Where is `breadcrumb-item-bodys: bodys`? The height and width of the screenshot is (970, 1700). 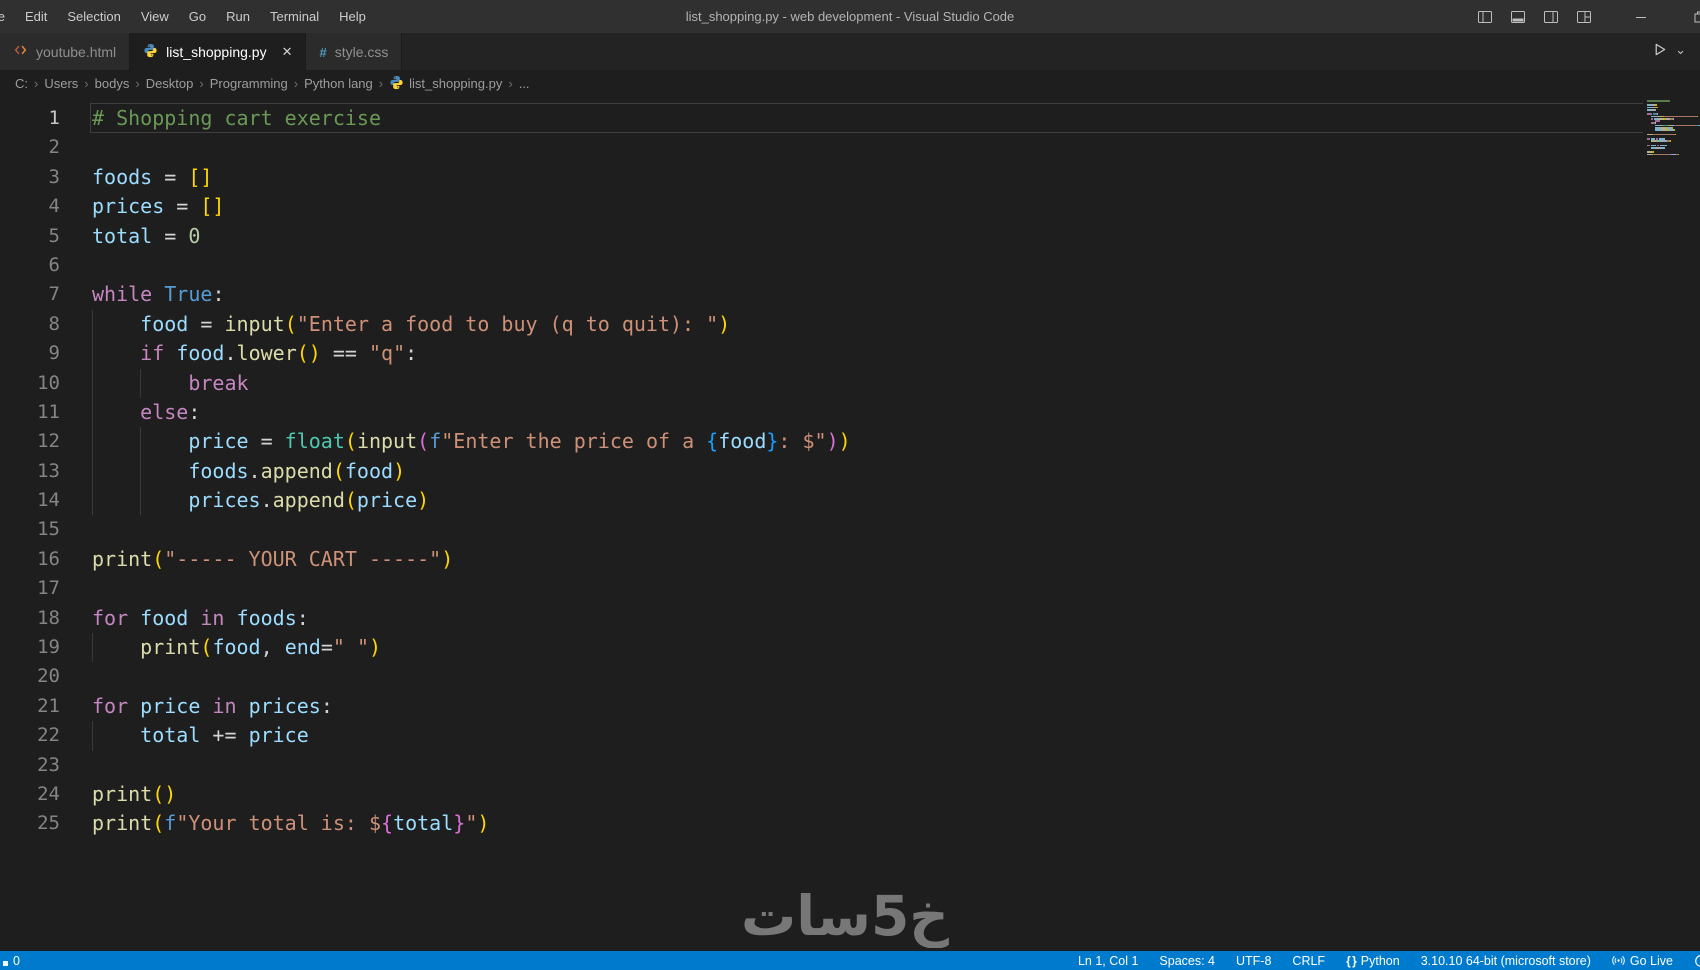 breadcrumb-item-bodys: bodys is located at coordinates (112, 83).